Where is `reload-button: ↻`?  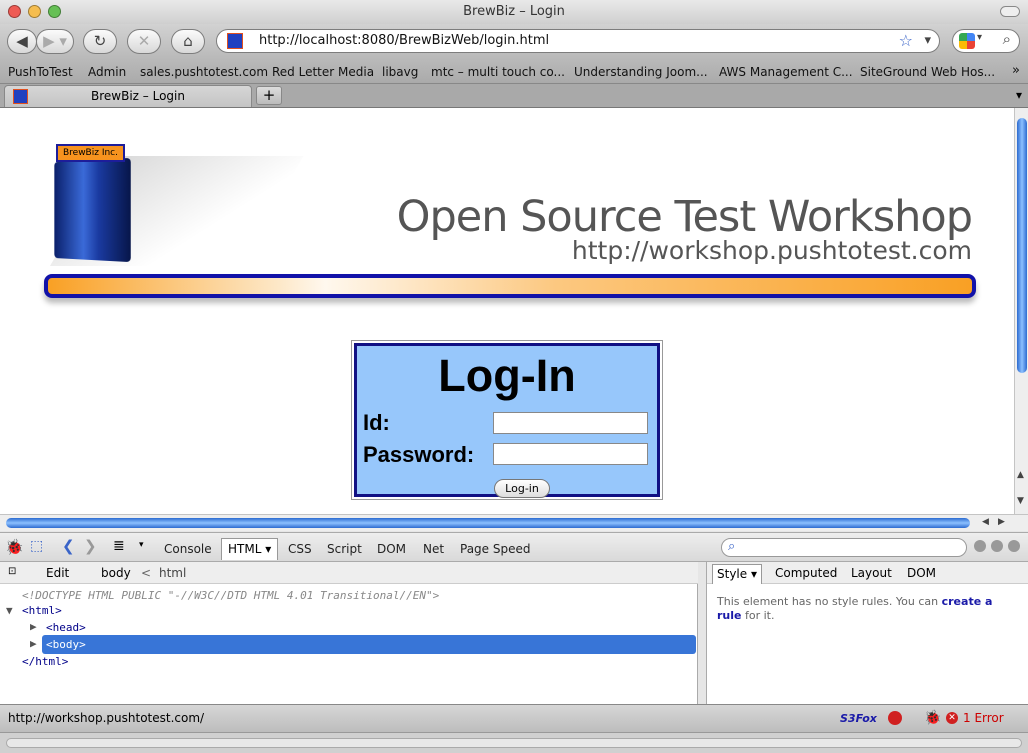
reload-button: ↻ is located at coordinates (100, 41).